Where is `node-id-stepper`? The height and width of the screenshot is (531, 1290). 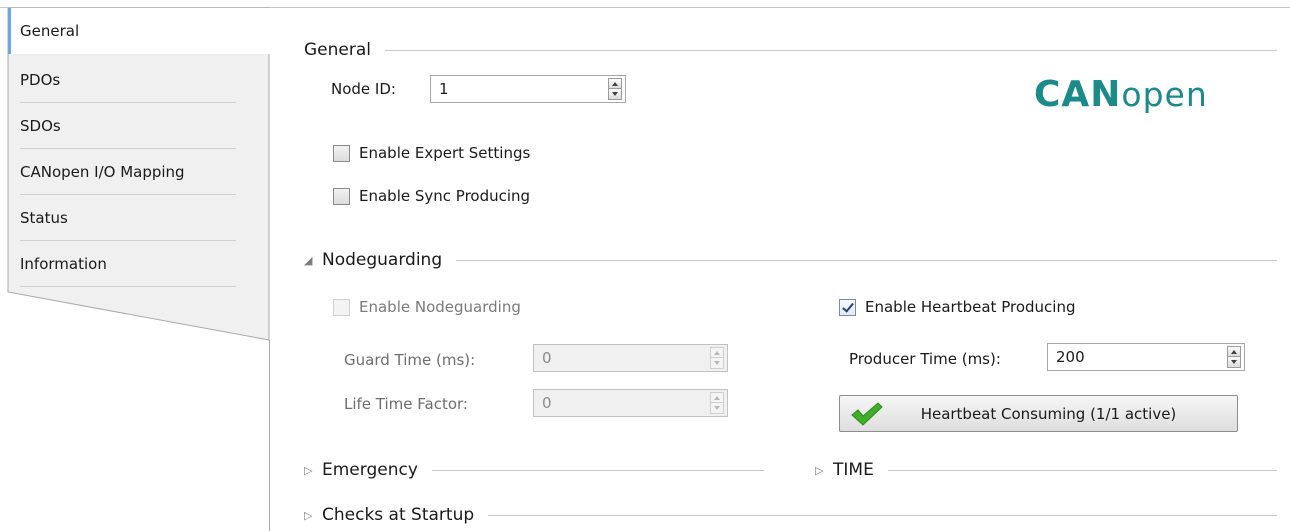 node-id-stepper is located at coordinates (615, 89).